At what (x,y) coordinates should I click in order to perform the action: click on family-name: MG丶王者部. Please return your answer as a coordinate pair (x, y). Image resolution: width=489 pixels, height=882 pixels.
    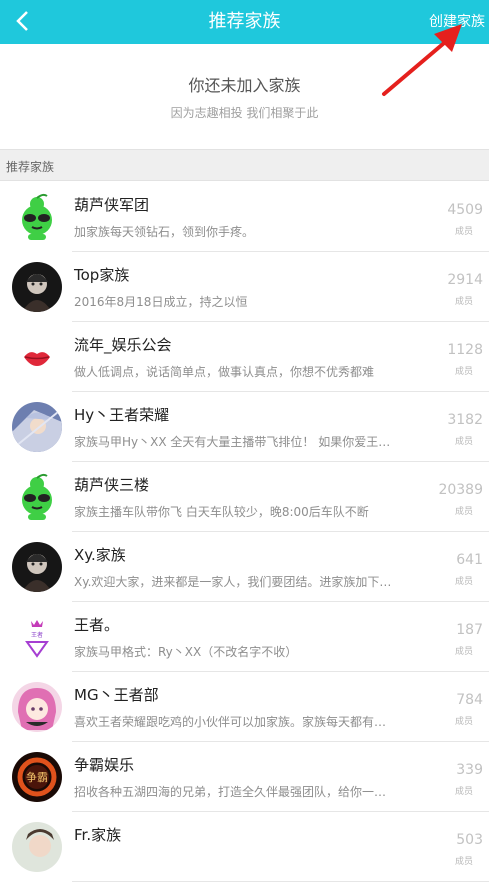
    Looking at the image, I should click on (116, 695).